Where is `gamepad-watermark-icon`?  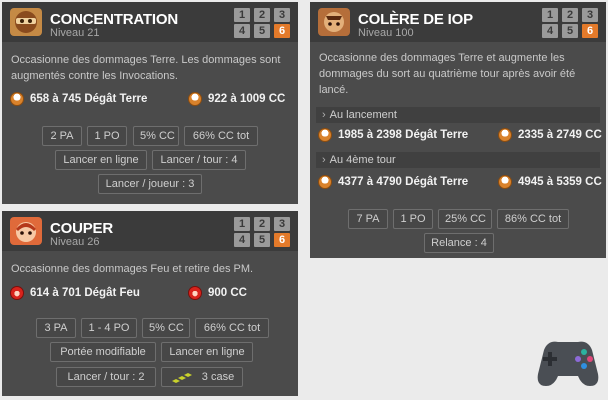
gamepad-watermark-icon is located at coordinates (568, 362).